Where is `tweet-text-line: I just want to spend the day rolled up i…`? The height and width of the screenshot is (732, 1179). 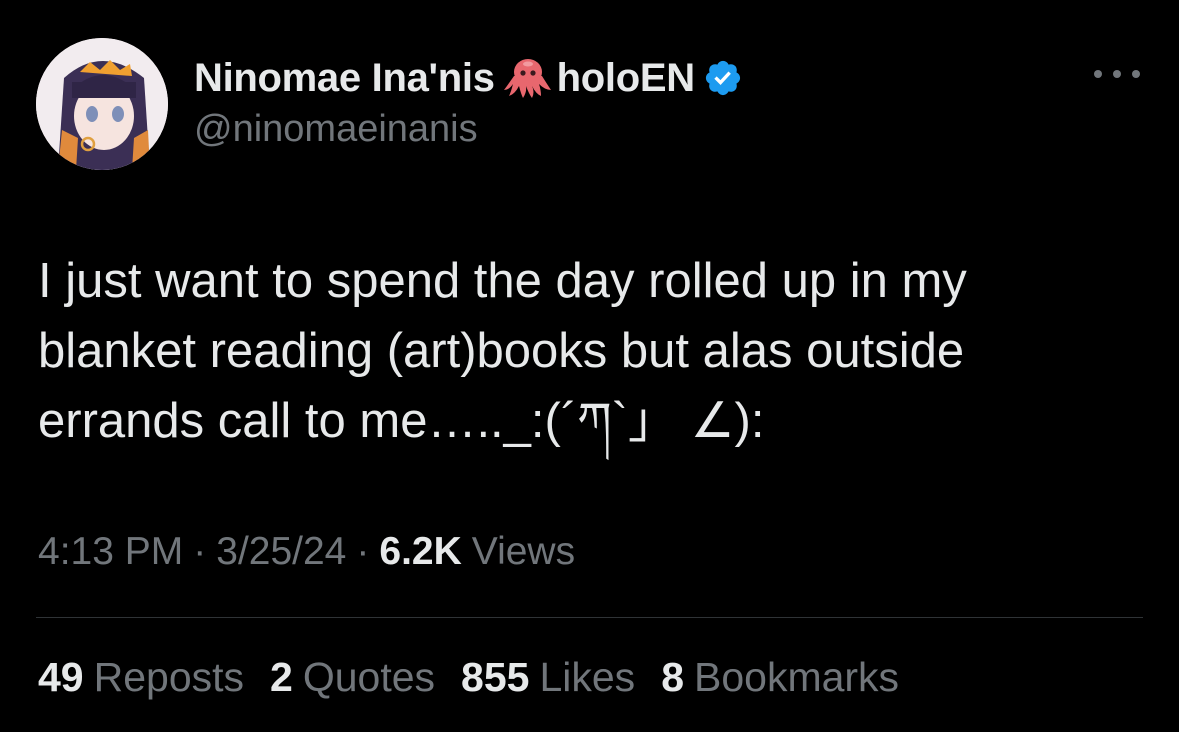
tweet-text-line: I just want to spend the day rolled up i… is located at coordinates (502, 281).